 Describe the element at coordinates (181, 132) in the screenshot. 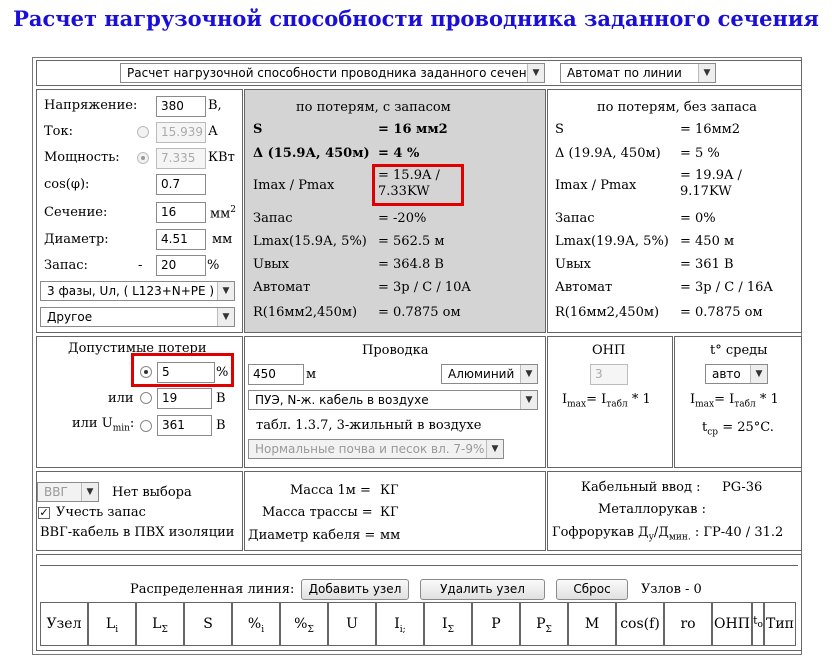

I see `current-input: 15.939` at that location.